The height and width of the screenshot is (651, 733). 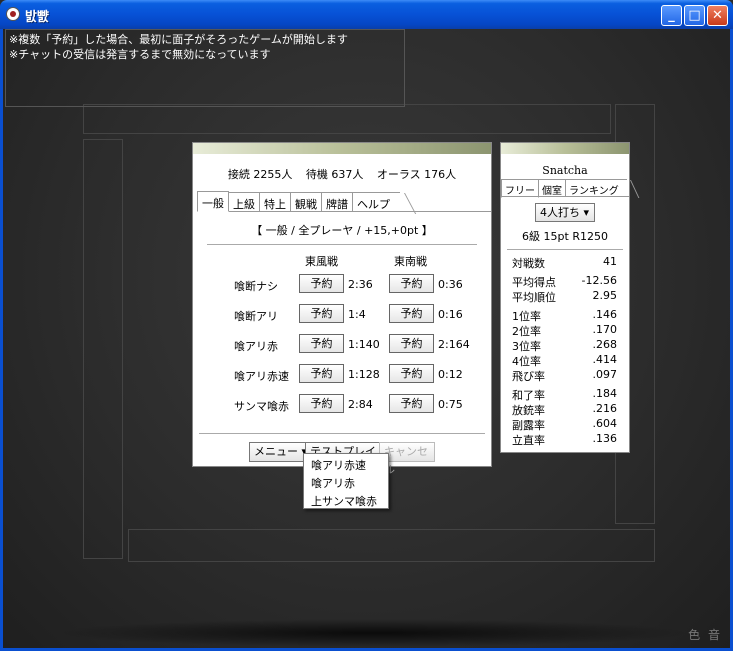 I want to click on column-headers: 東風戦 東南戦, so click(x=342, y=261).